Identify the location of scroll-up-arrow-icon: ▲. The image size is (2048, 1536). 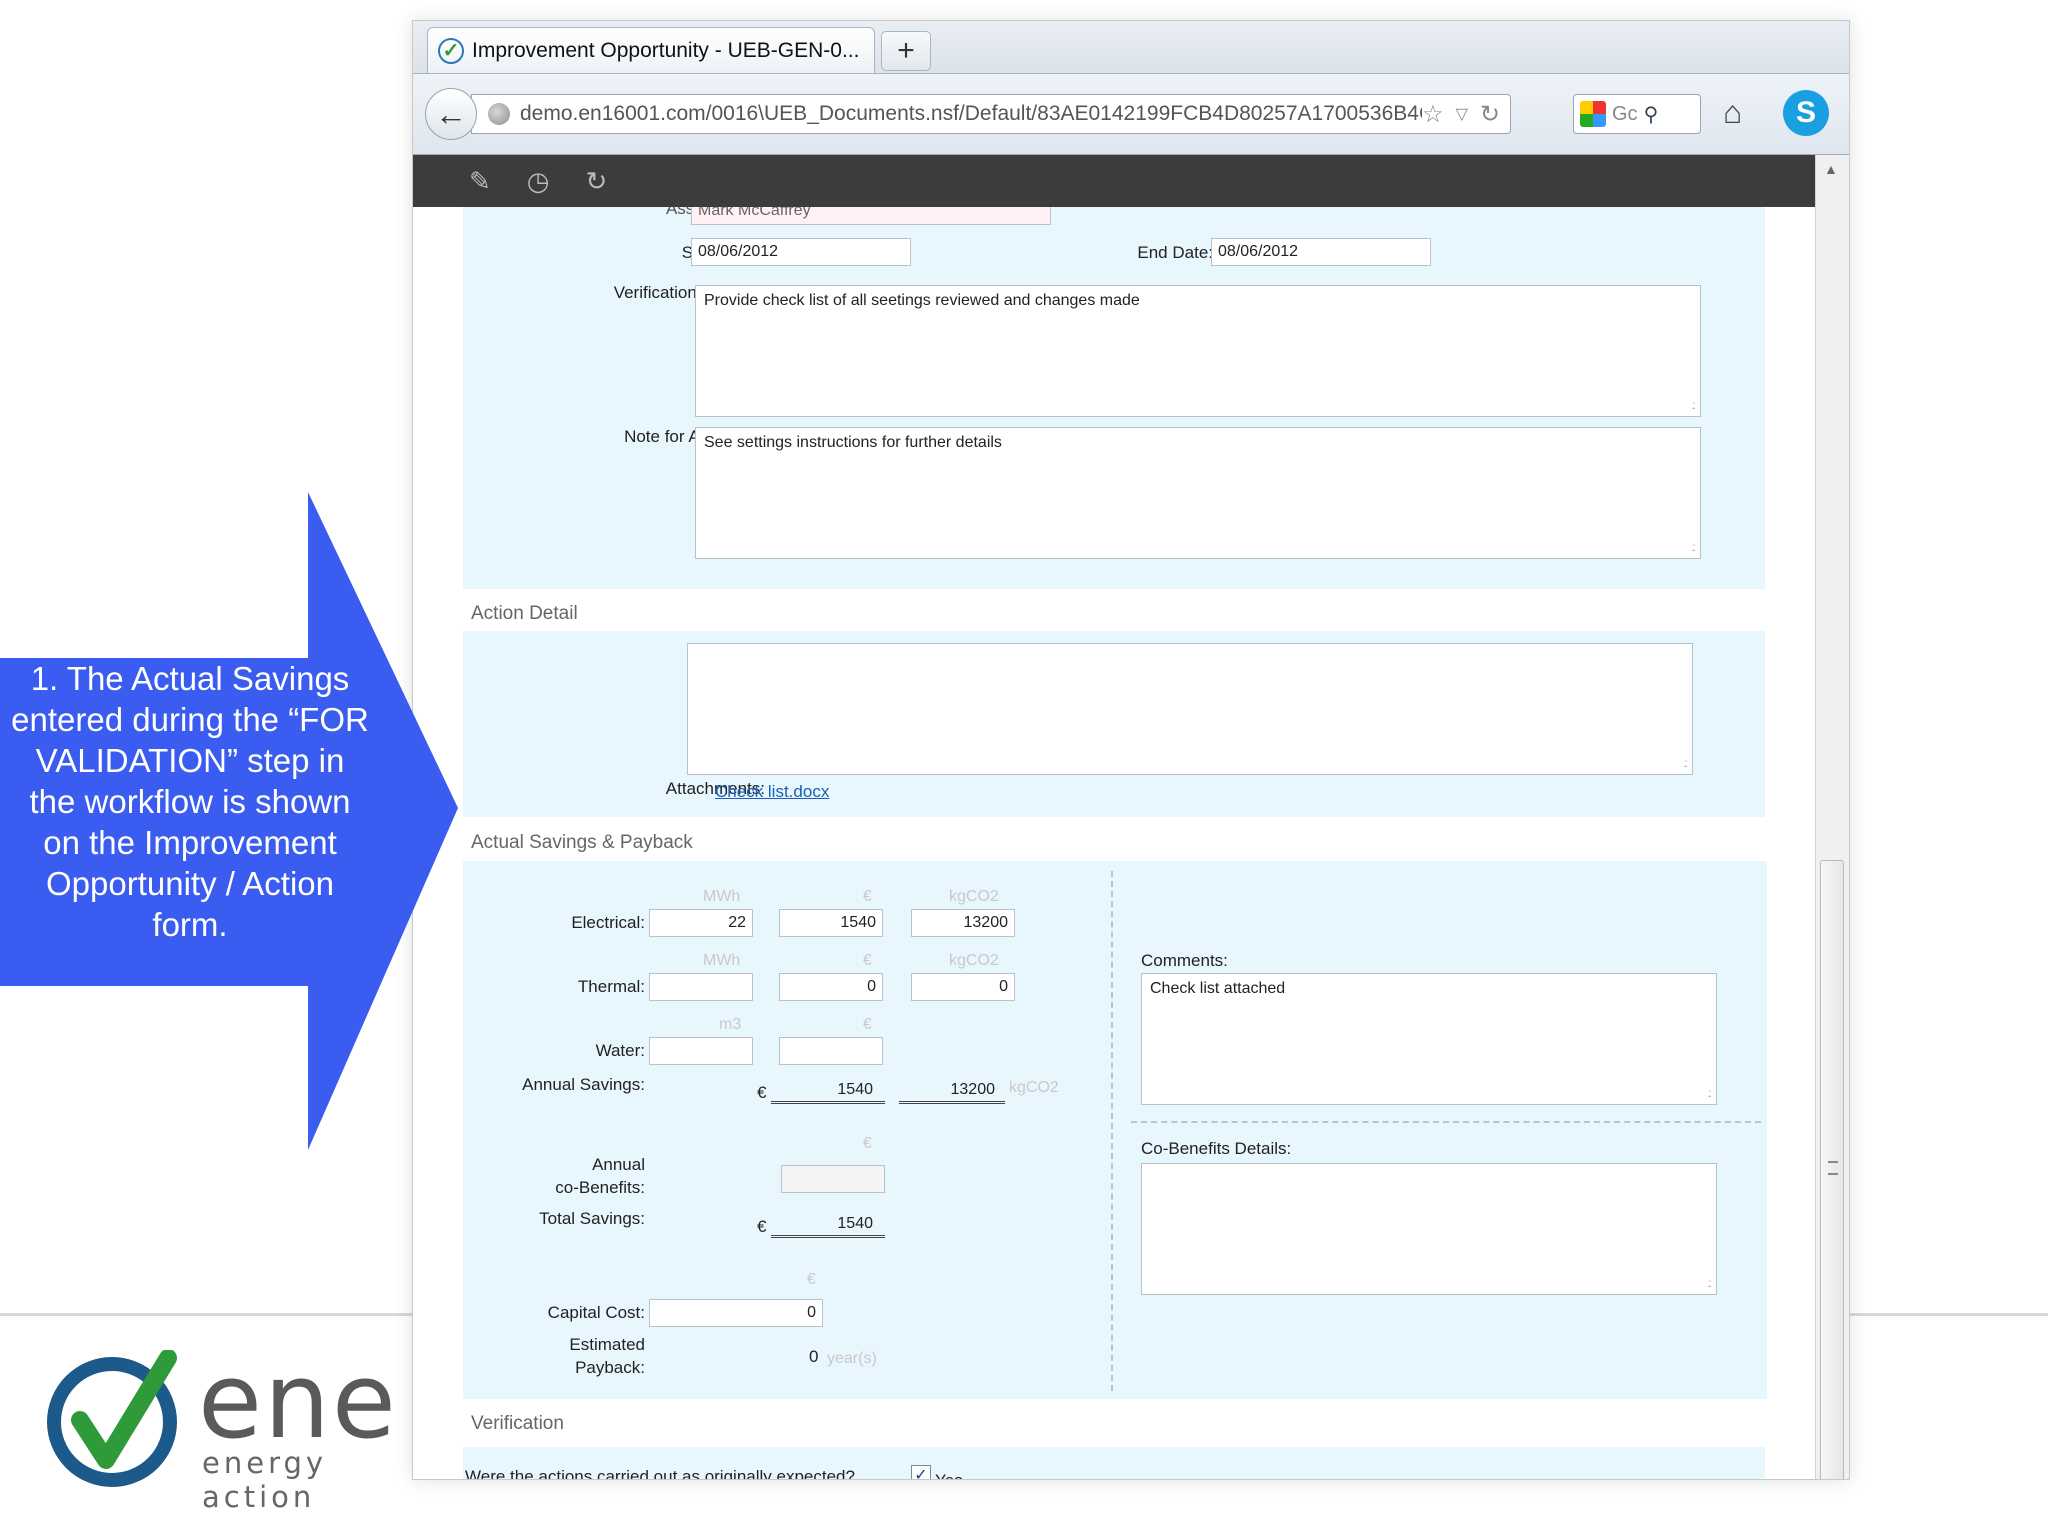
(1831, 169).